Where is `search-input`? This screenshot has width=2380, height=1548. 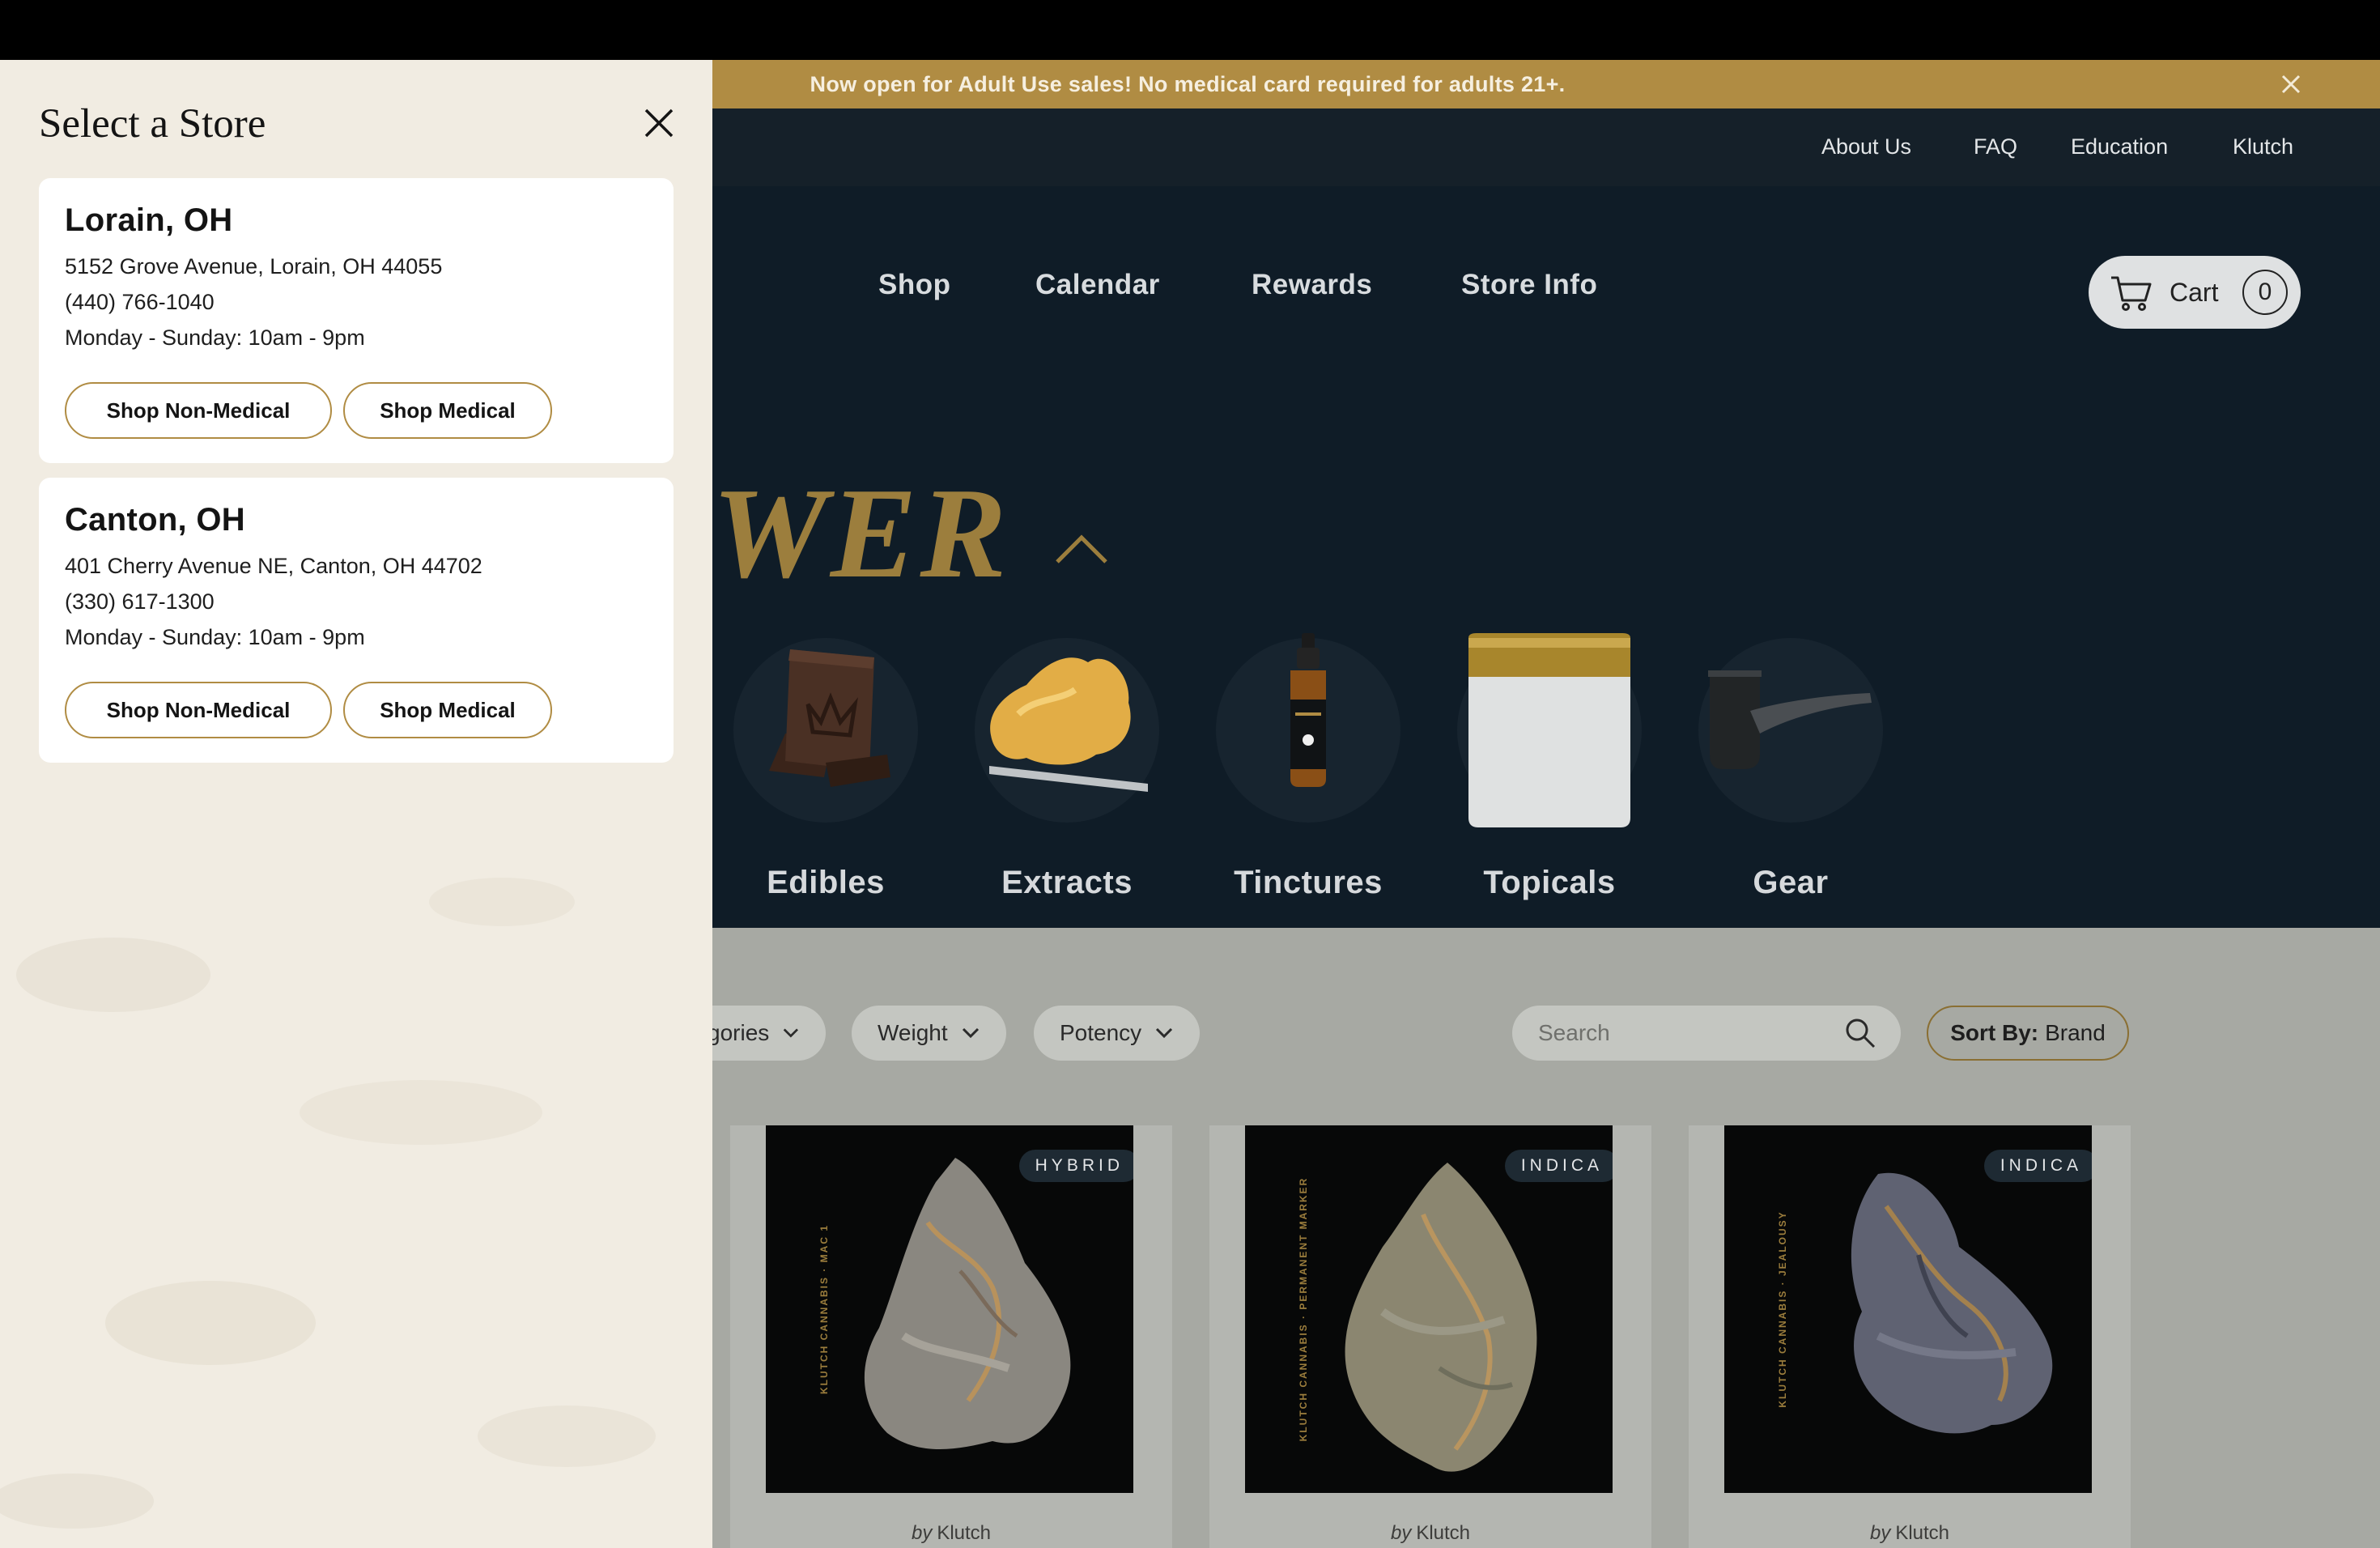 search-input is located at coordinates (1684, 1033).